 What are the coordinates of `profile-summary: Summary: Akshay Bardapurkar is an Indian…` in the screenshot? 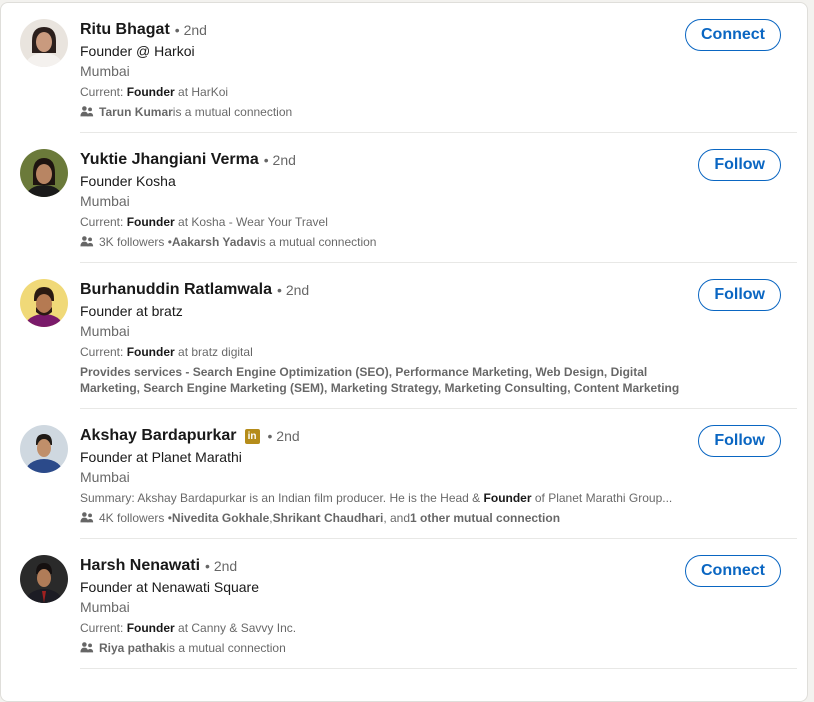 It's located at (385, 498).